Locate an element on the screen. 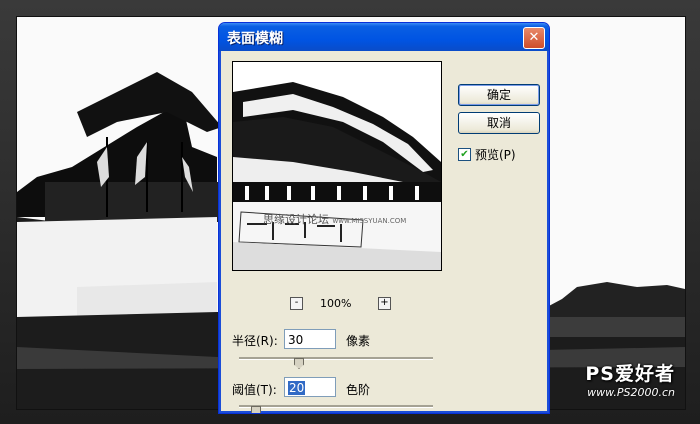 The height and width of the screenshot is (424, 700). close-button: ✕ is located at coordinates (534, 38).